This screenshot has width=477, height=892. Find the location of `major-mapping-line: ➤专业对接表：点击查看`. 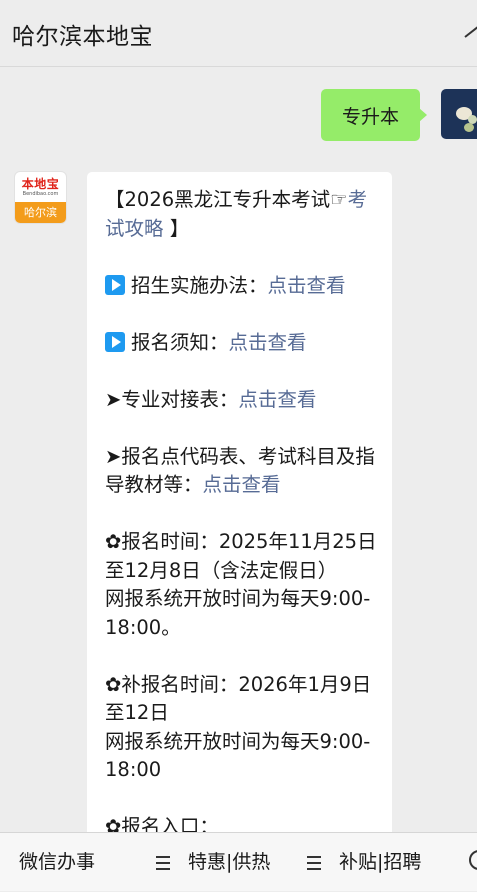

major-mapping-line: ➤专业对接表：点击查看 is located at coordinates (241, 400).